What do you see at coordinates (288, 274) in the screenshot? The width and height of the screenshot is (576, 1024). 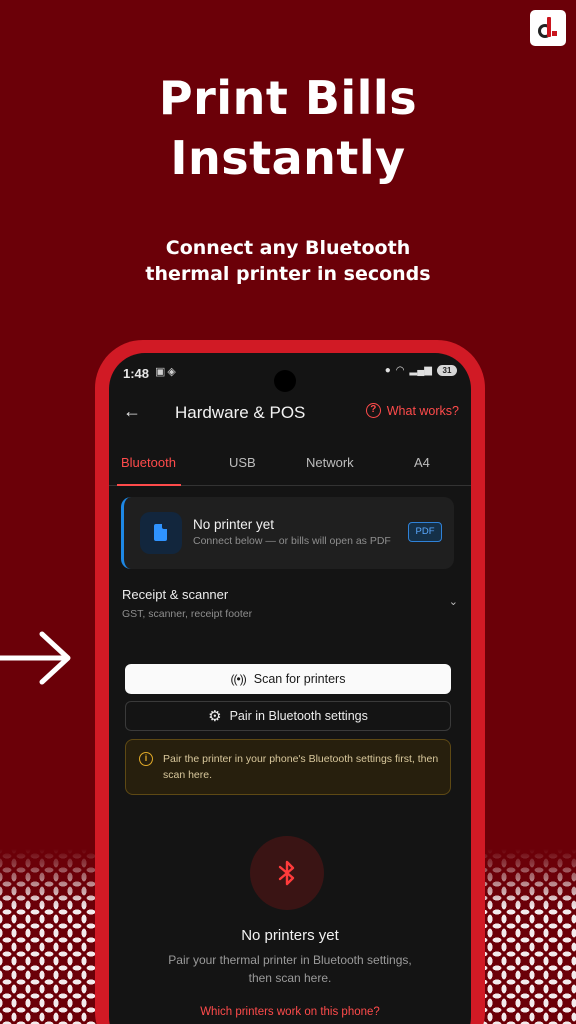 I see `subhead-line-2: thermal printer in seconds` at bounding box center [288, 274].